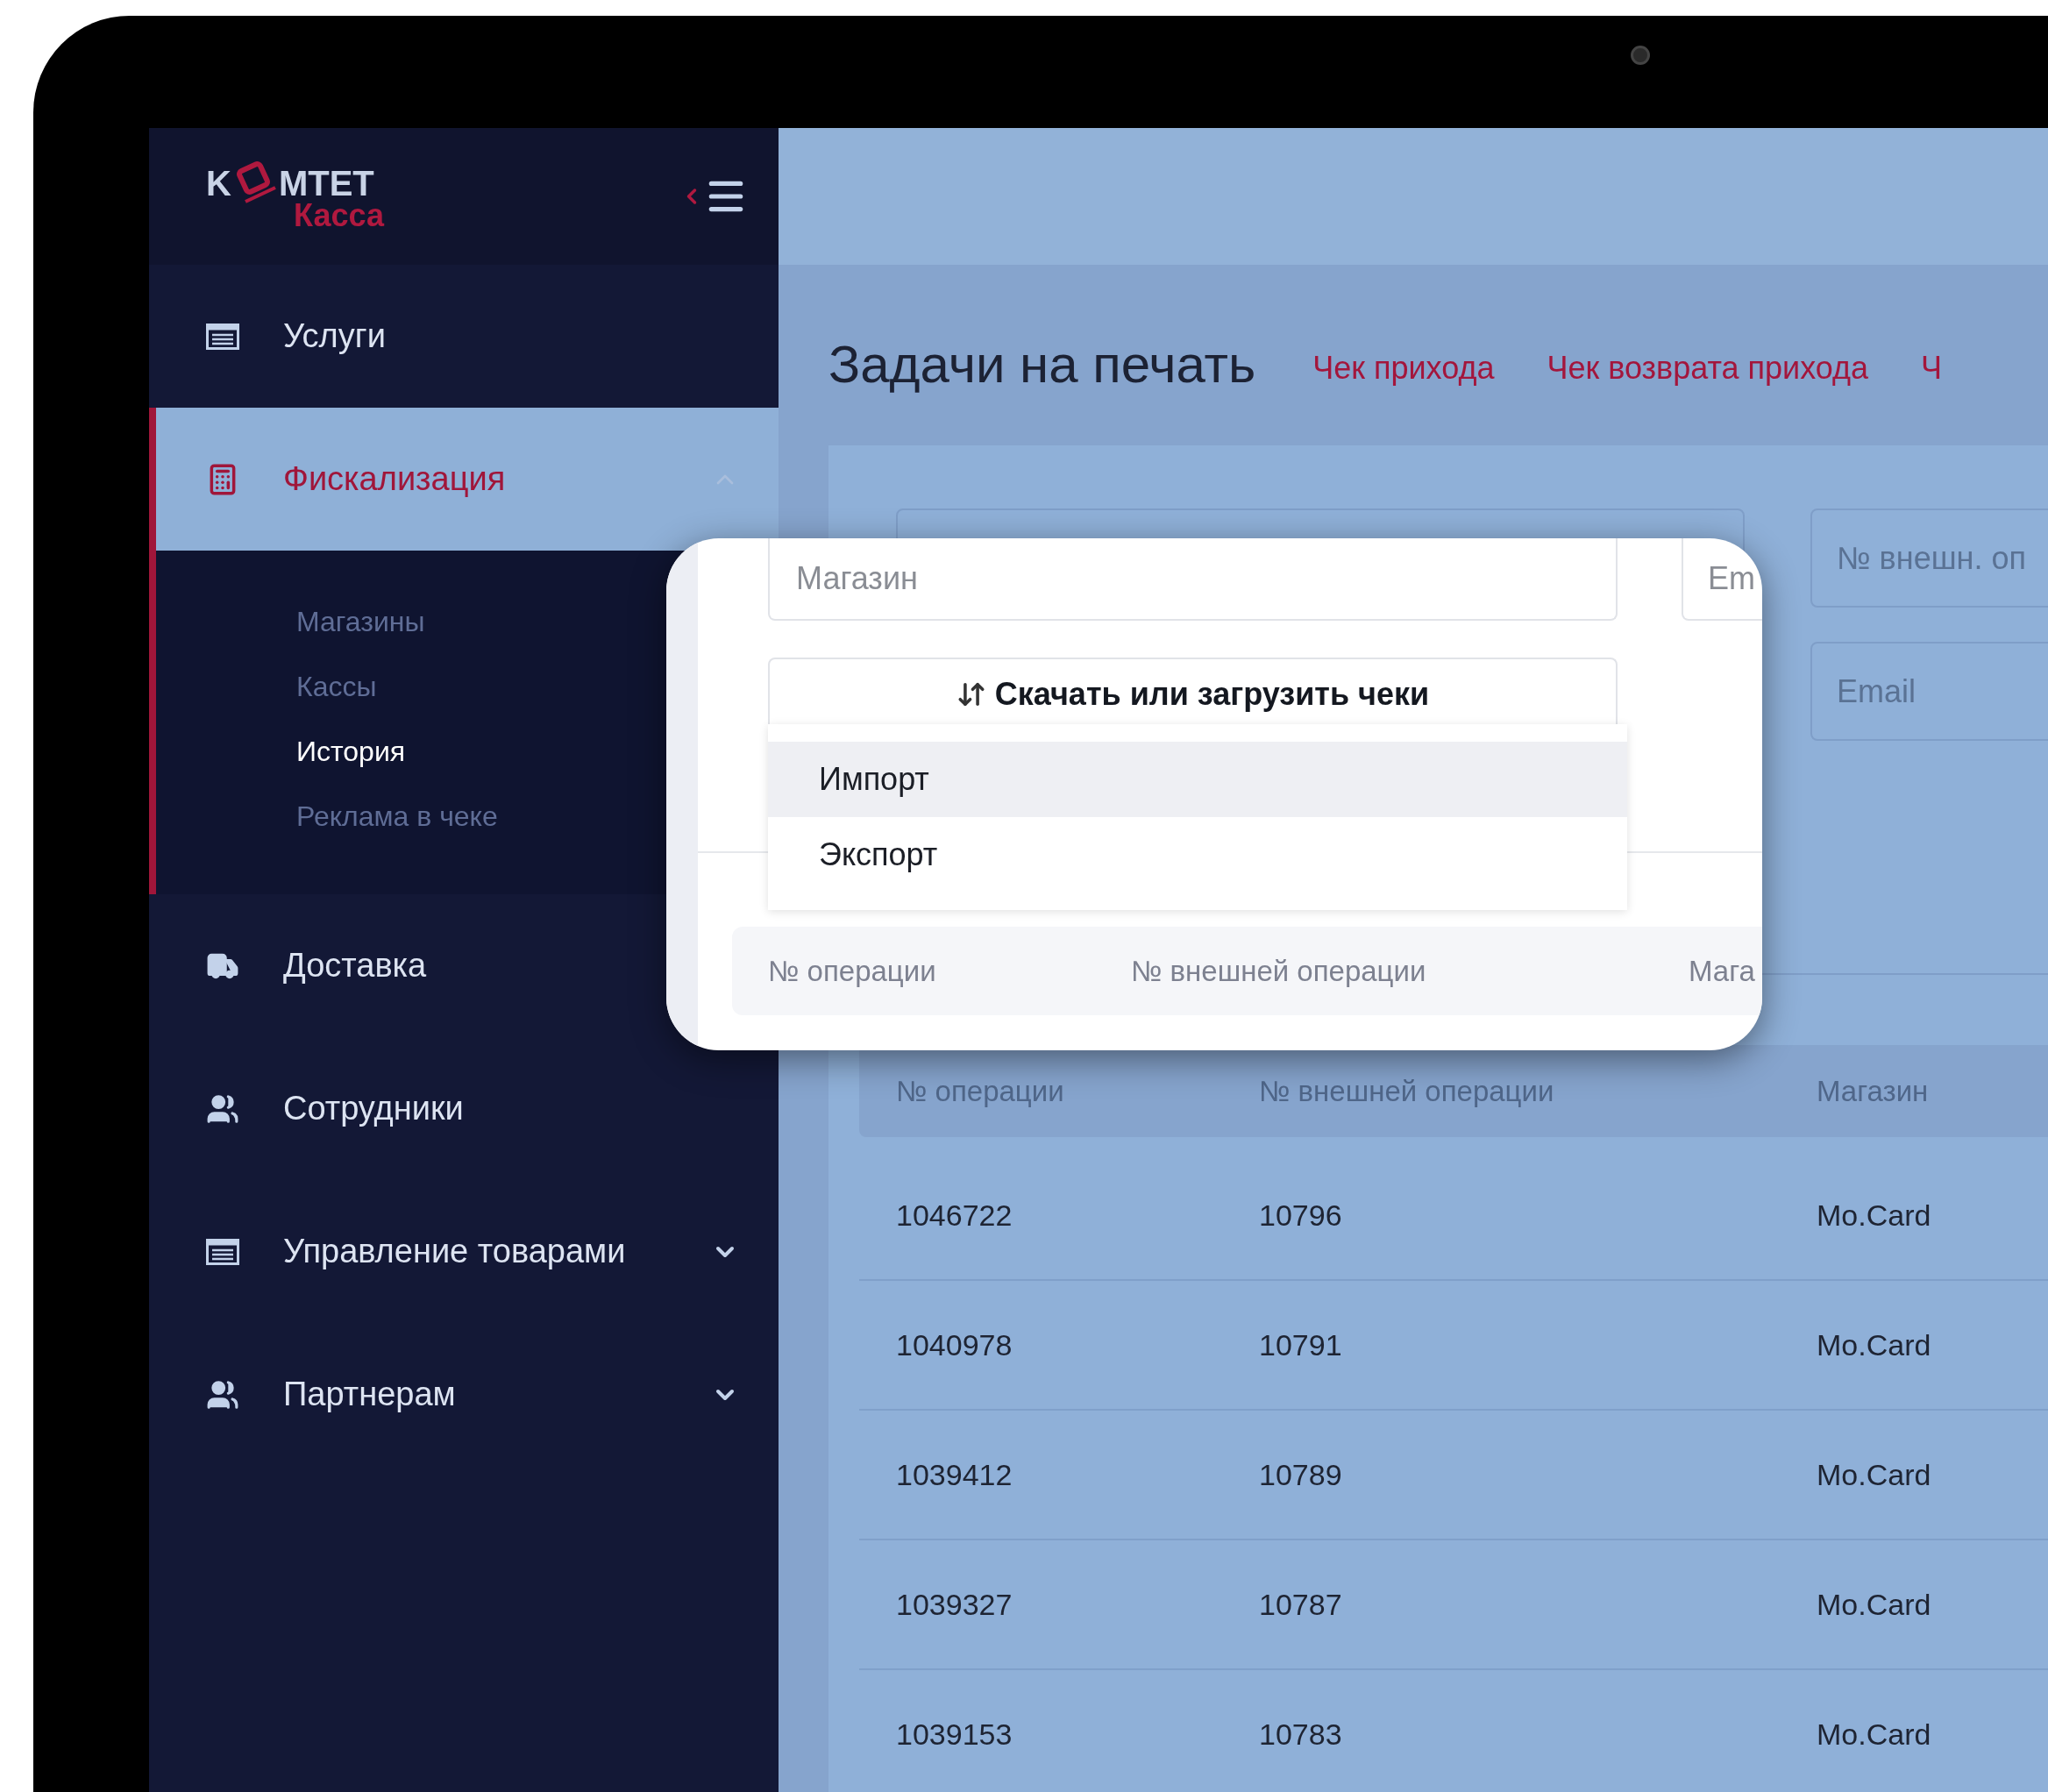 This screenshot has width=2048, height=1792. What do you see at coordinates (1403, 368) in the screenshot?
I see `tab-link: Чек прихода` at bounding box center [1403, 368].